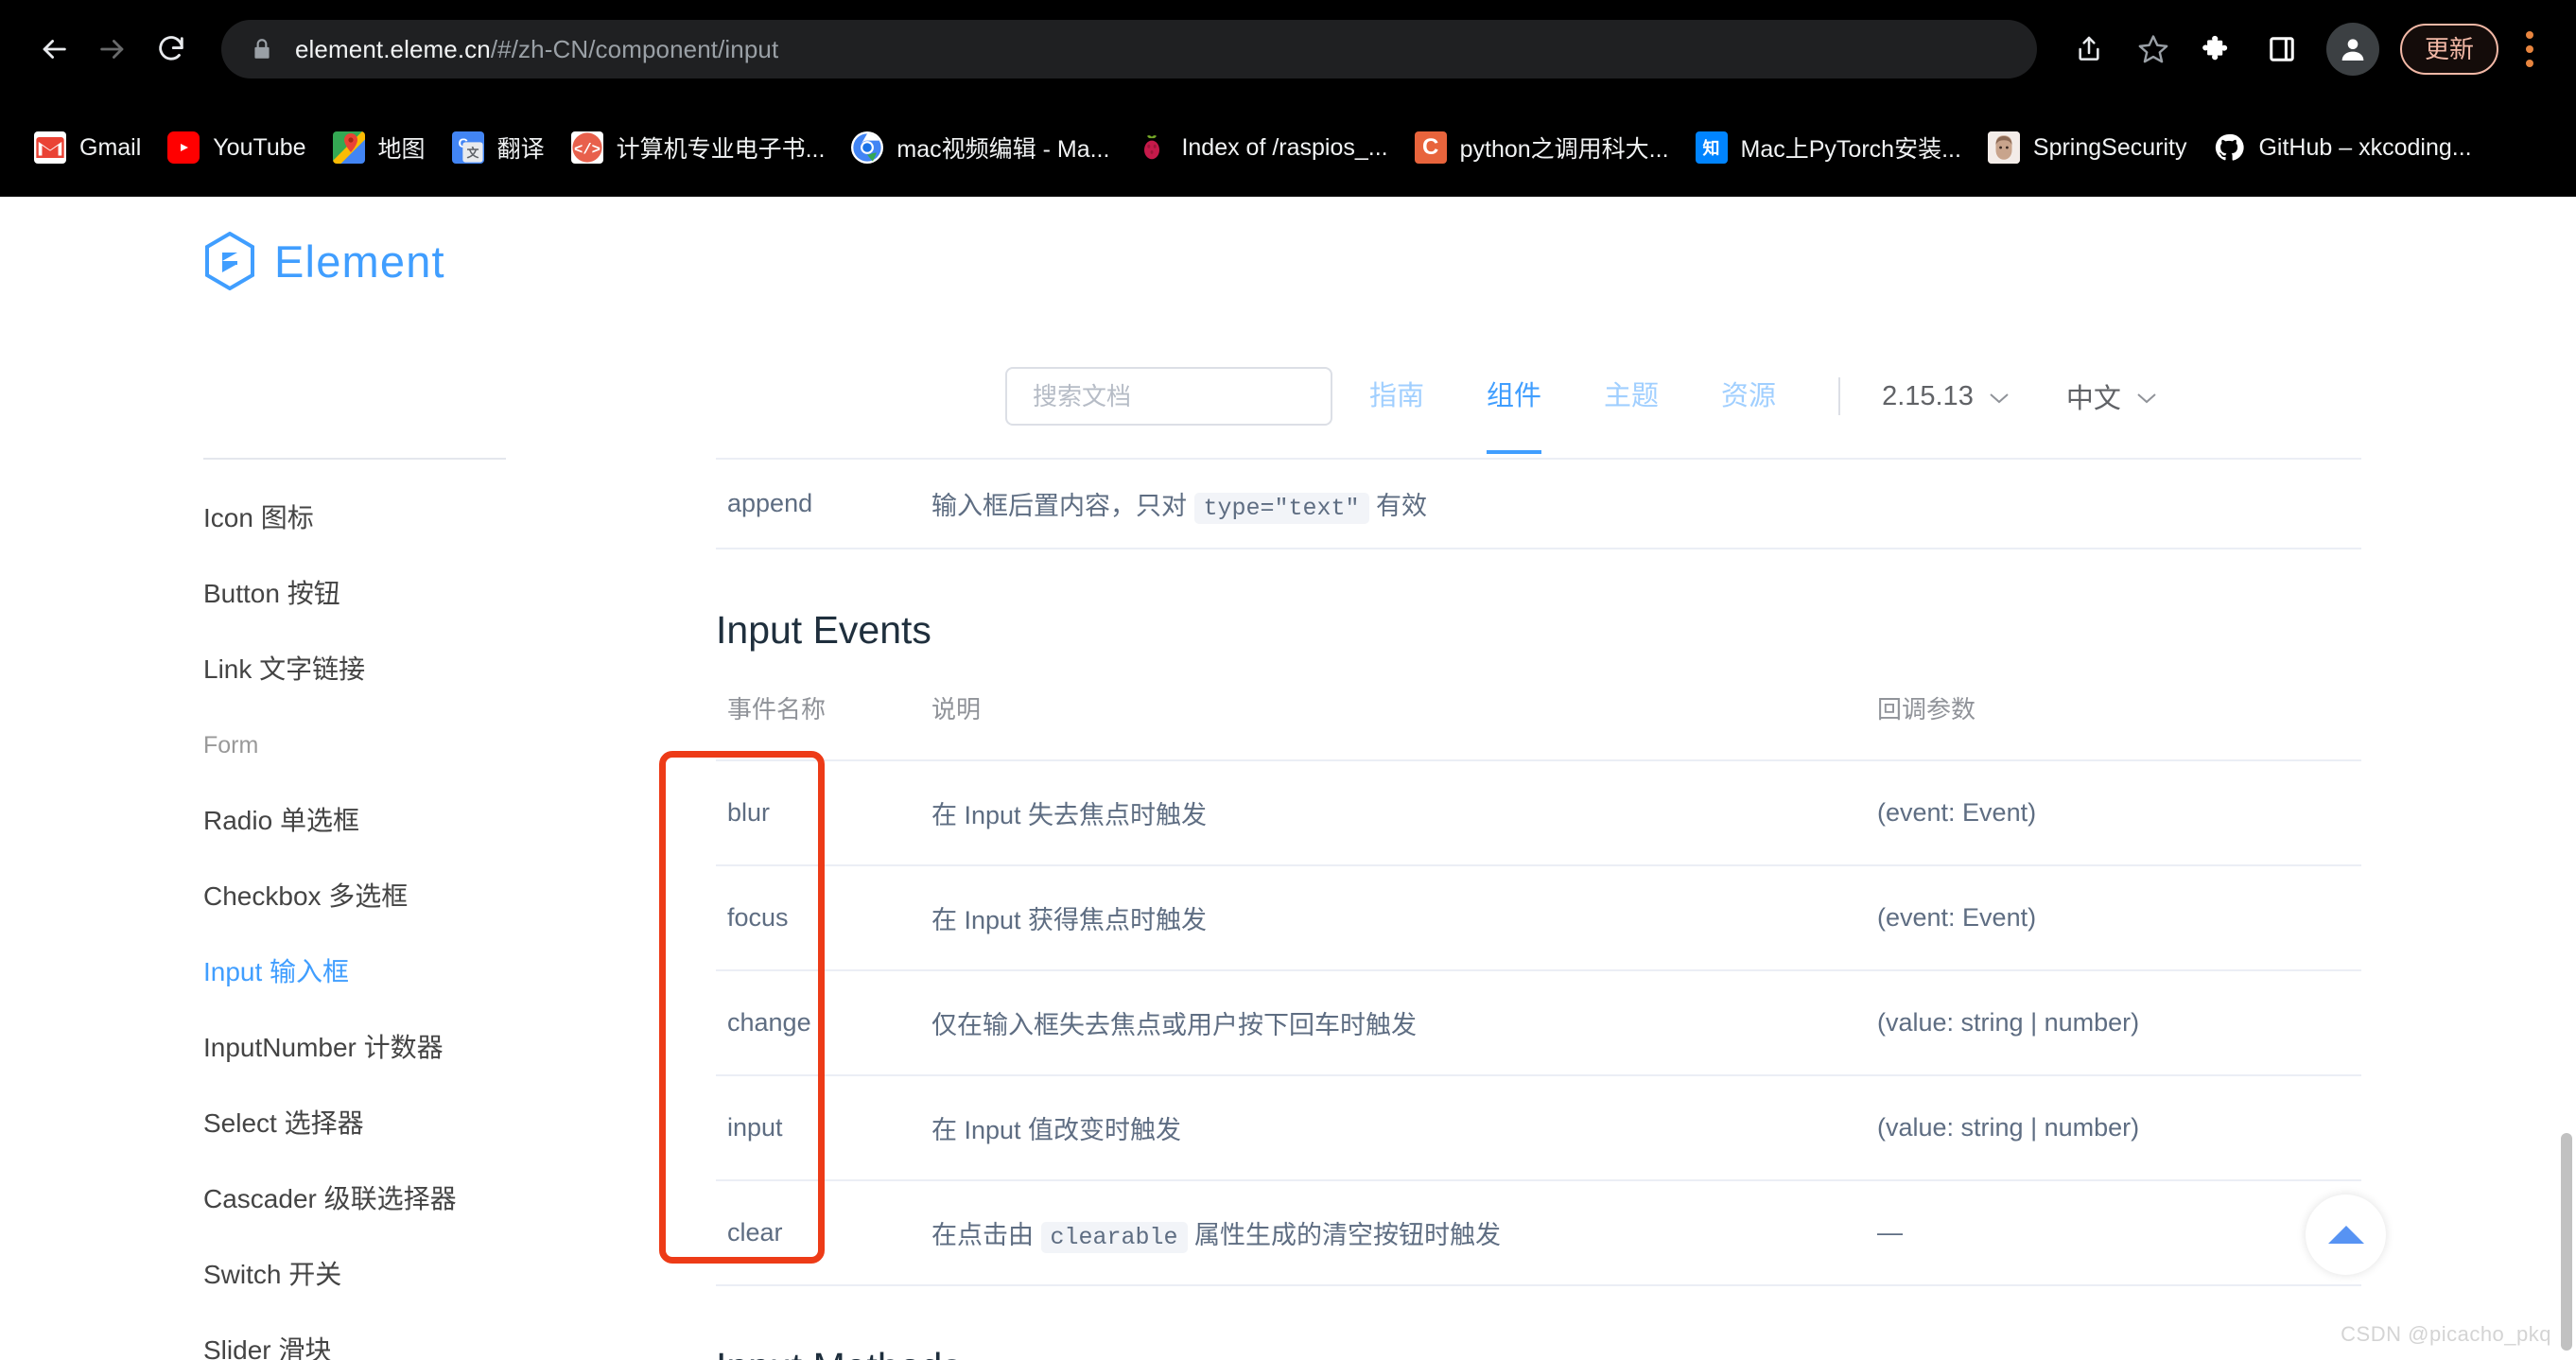 Image resolution: width=2576 pixels, height=1360 pixels. What do you see at coordinates (2566, 1242) in the screenshot?
I see `page-scrollbar` at bounding box center [2566, 1242].